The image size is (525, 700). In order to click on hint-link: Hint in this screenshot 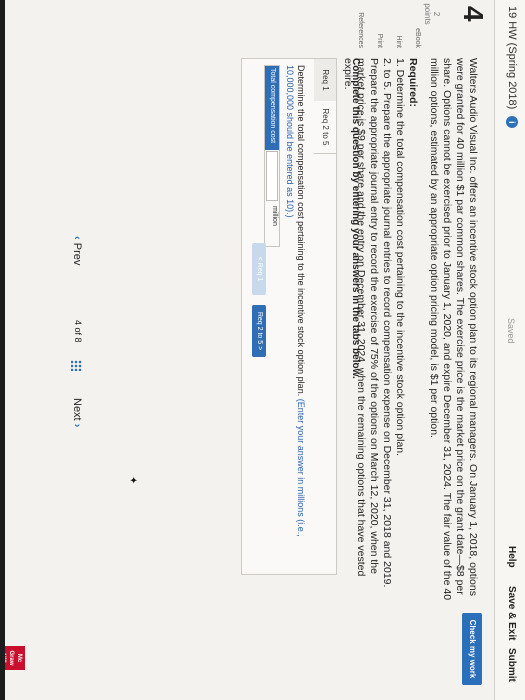, I will do `click(398, 29)`.